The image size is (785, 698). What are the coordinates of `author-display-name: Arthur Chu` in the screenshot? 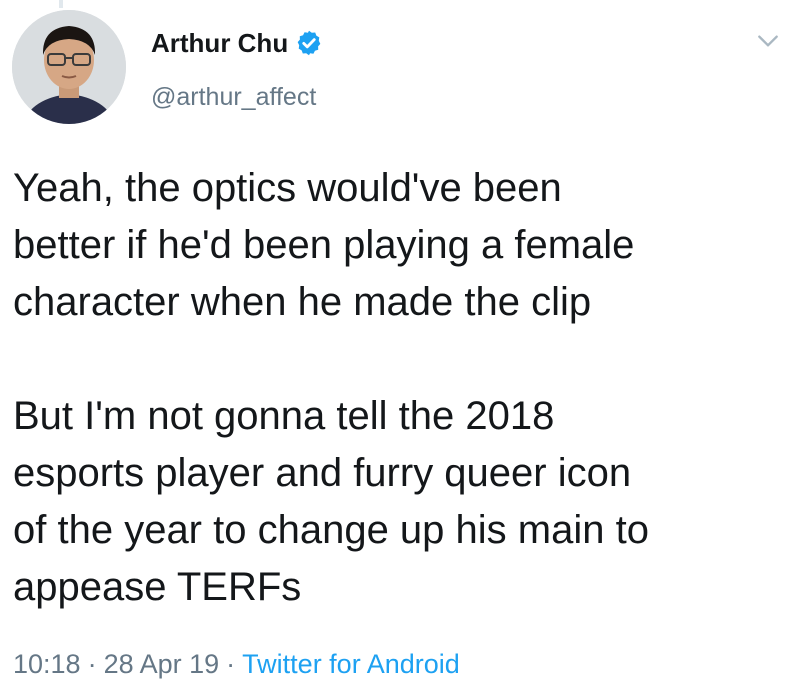 It's located at (219, 43).